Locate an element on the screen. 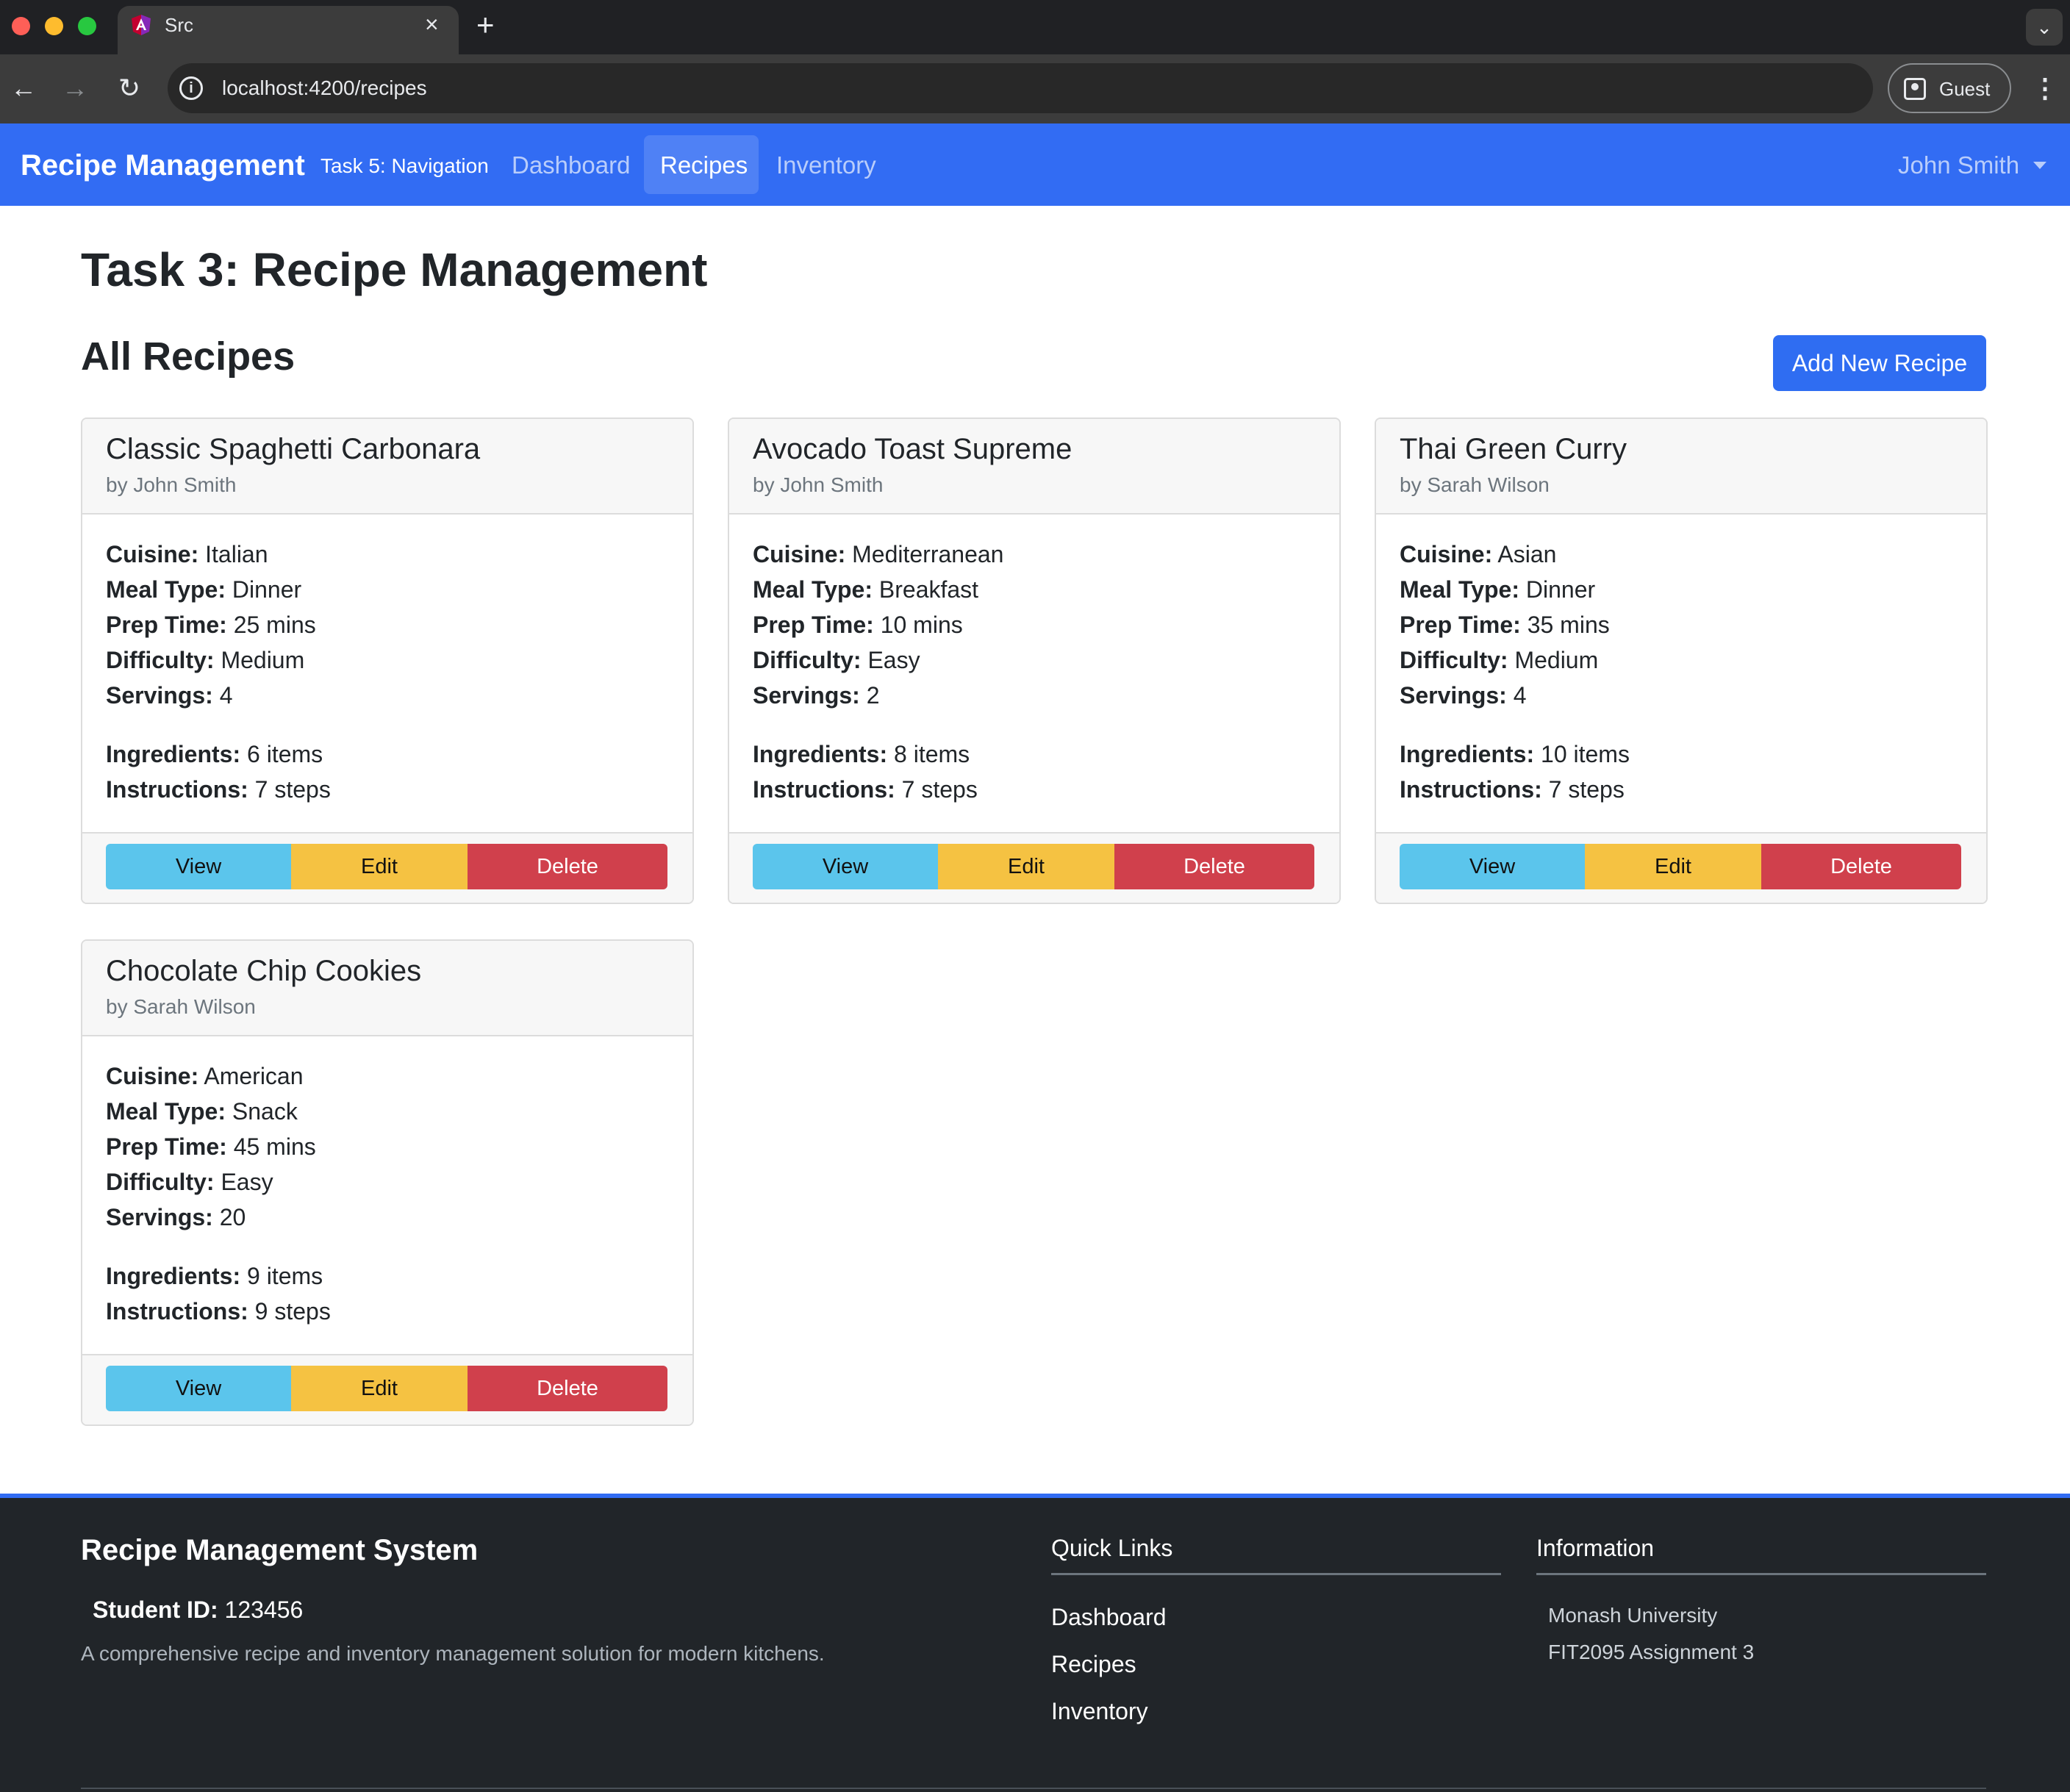  quick-links-divider is located at coordinates (1276, 1574).